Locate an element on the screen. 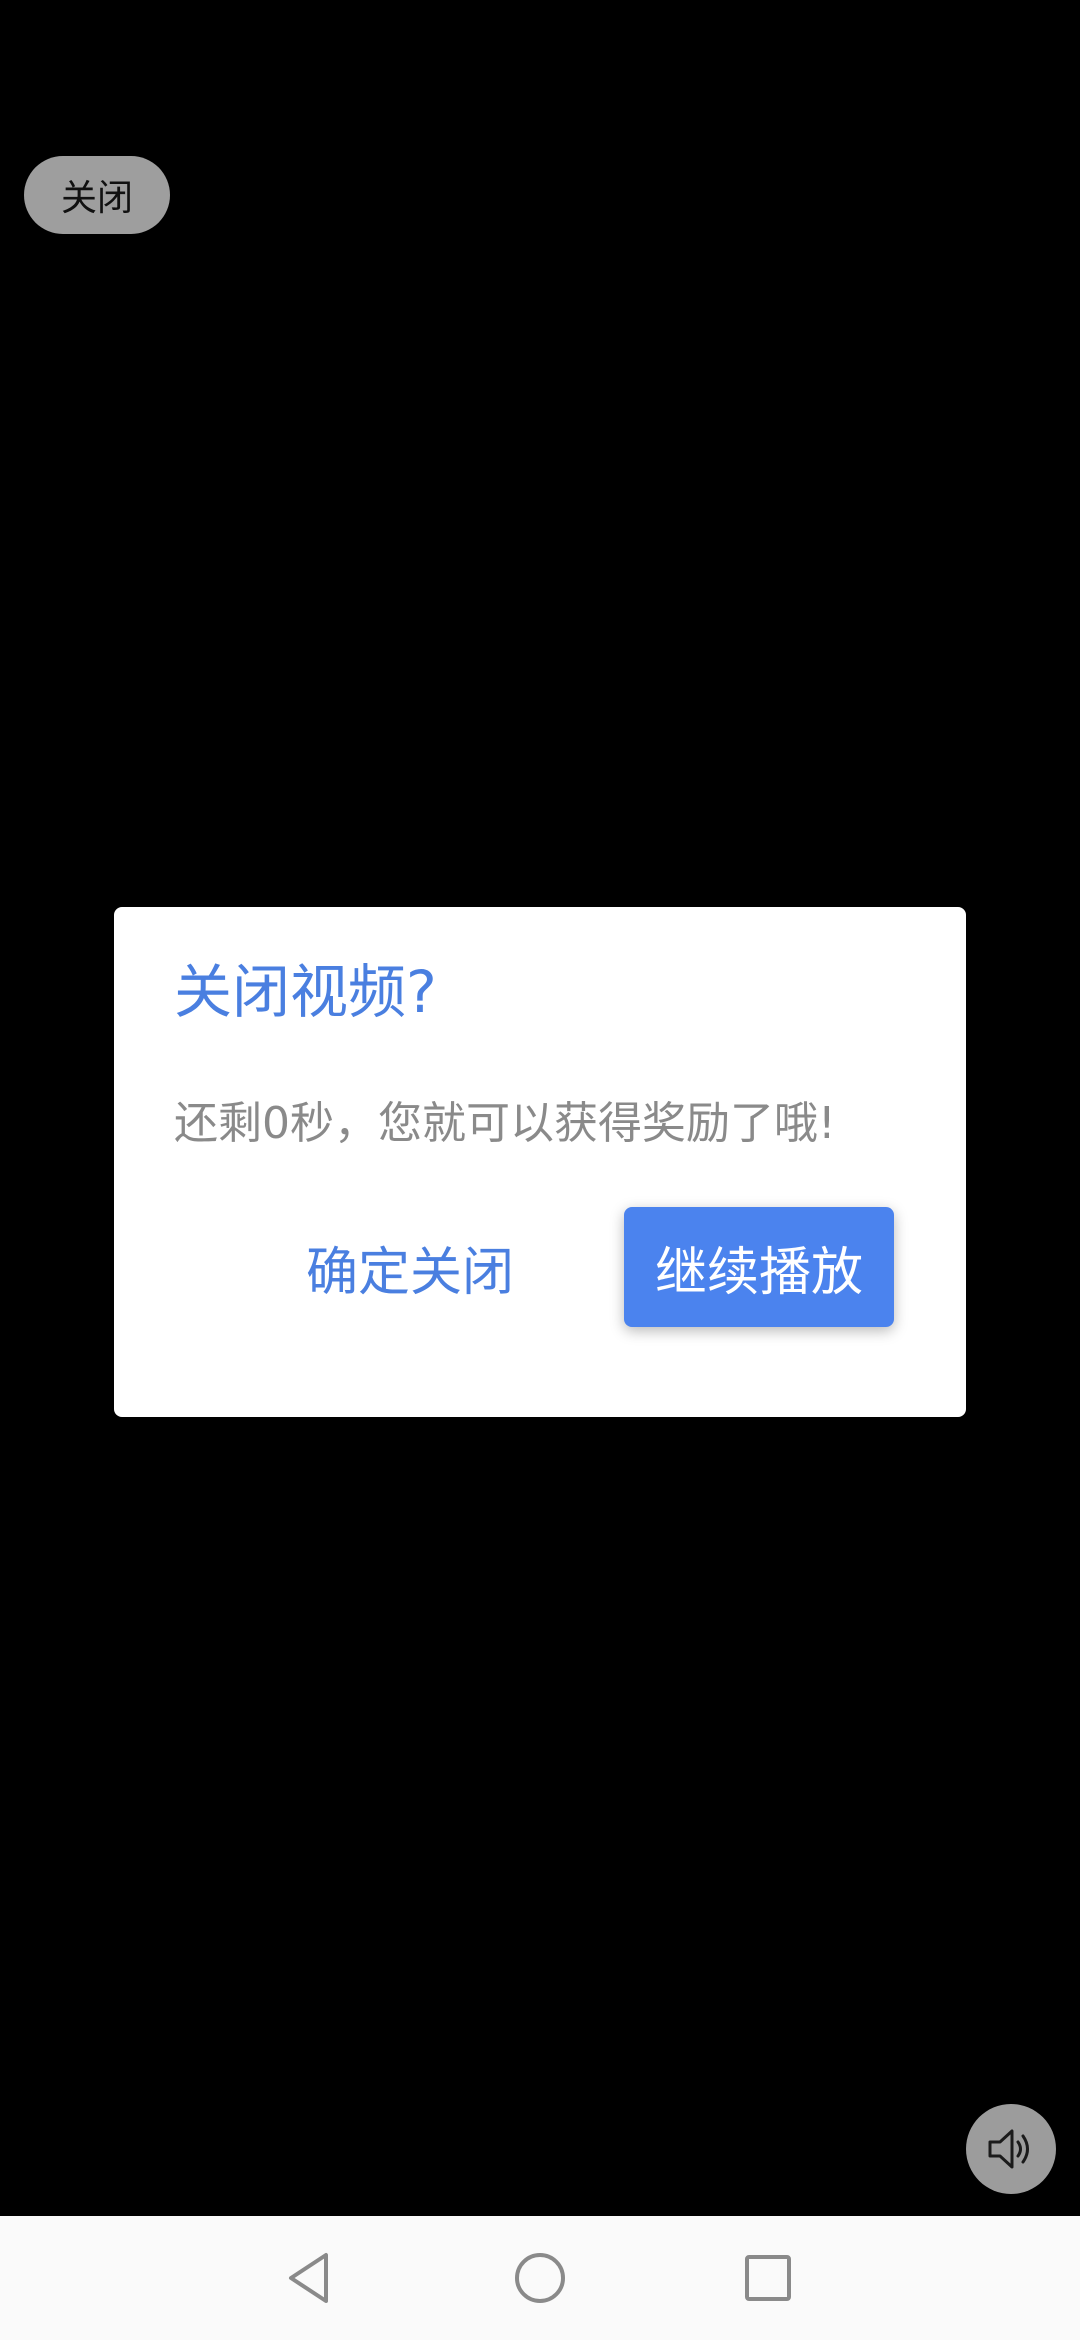  recents-button is located at coordinates (768, 2278).